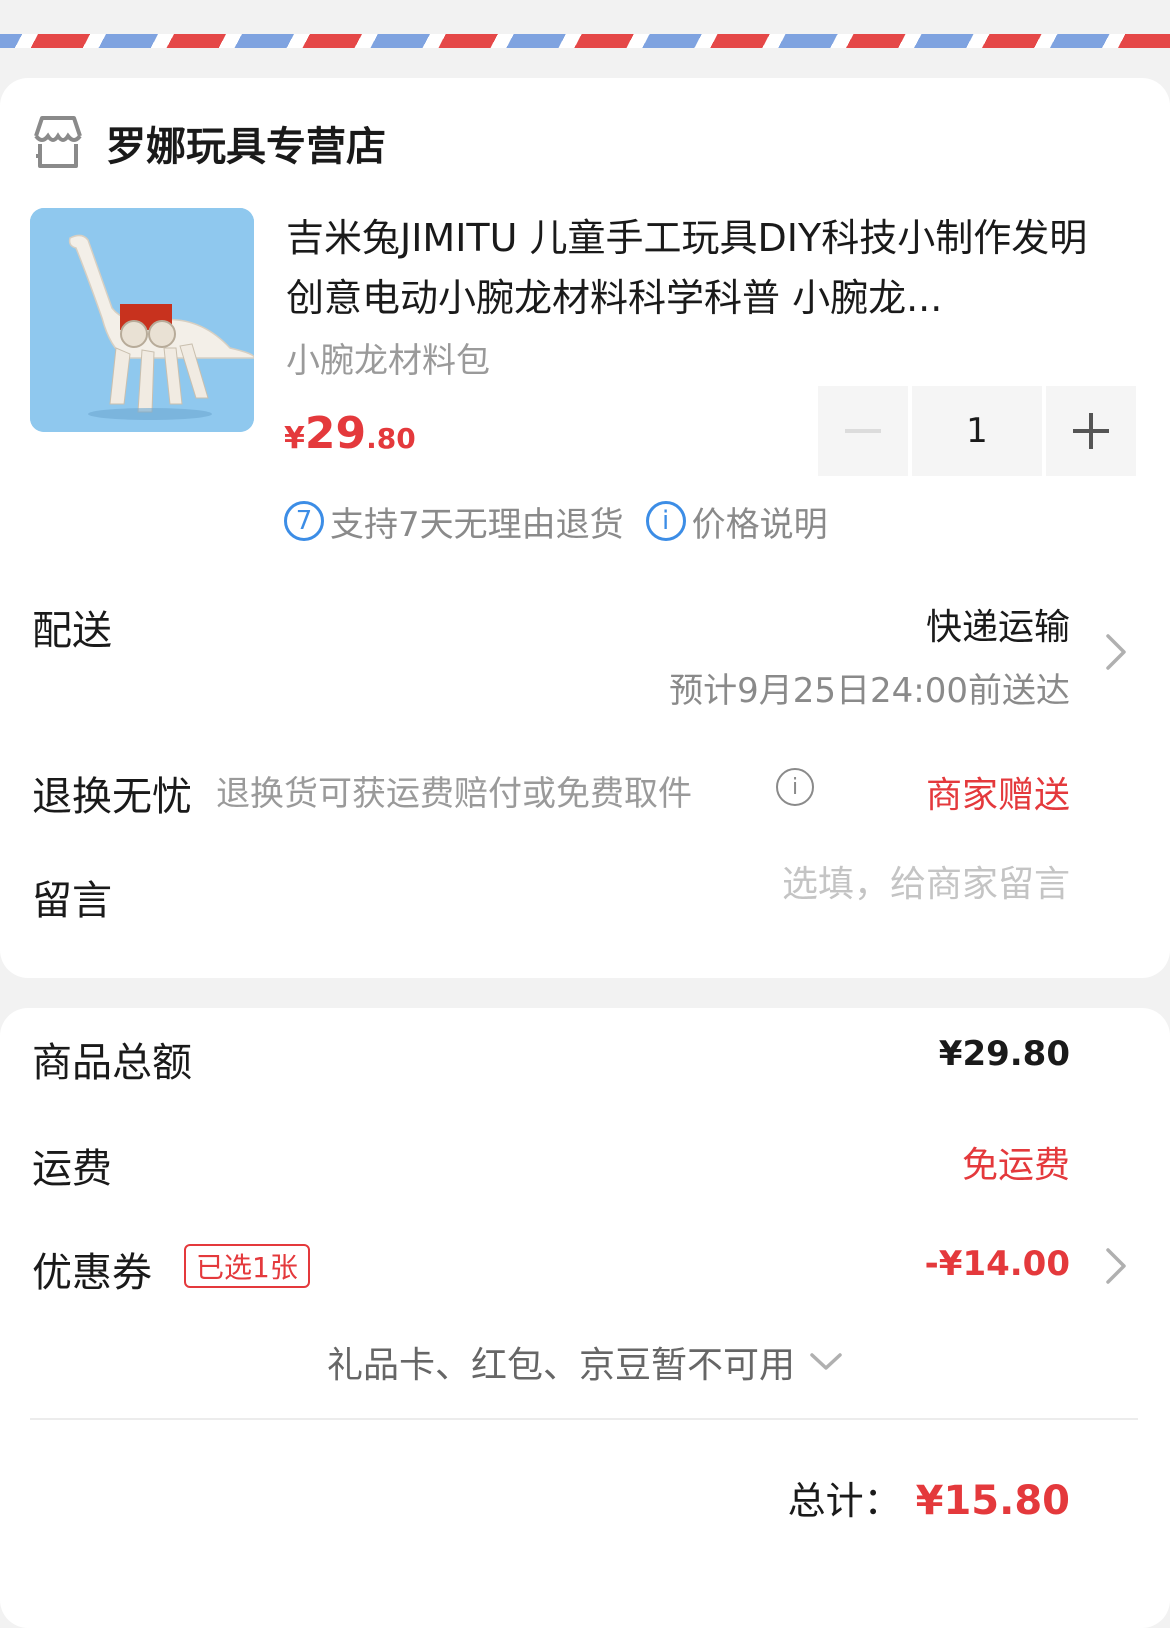  I want to click on shop-name: 罗娜玩具专营店, so click(246, 147).